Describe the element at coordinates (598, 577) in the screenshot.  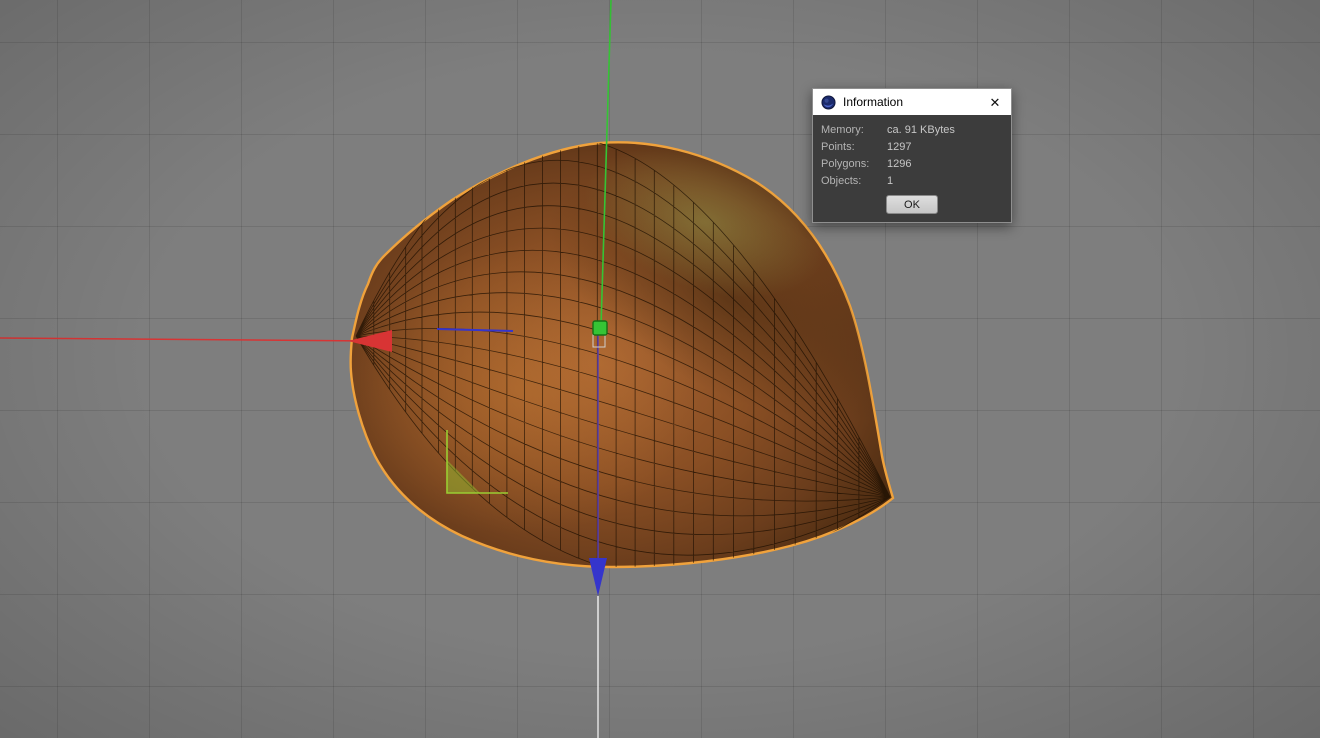
I see `down-axis-arrow` at that location.